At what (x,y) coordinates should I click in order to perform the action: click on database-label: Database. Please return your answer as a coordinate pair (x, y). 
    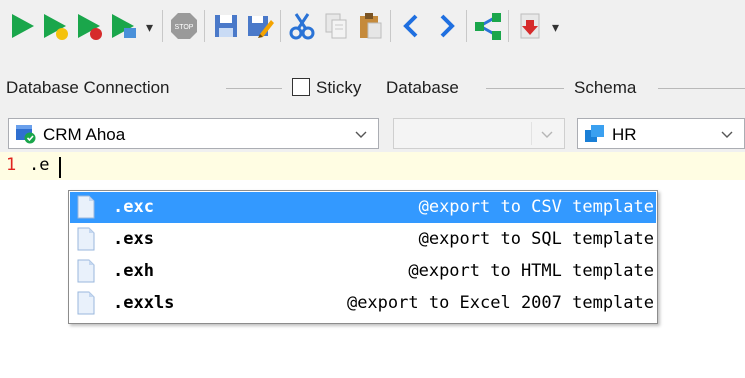
    Looking at the image, I should click on (422, 87).